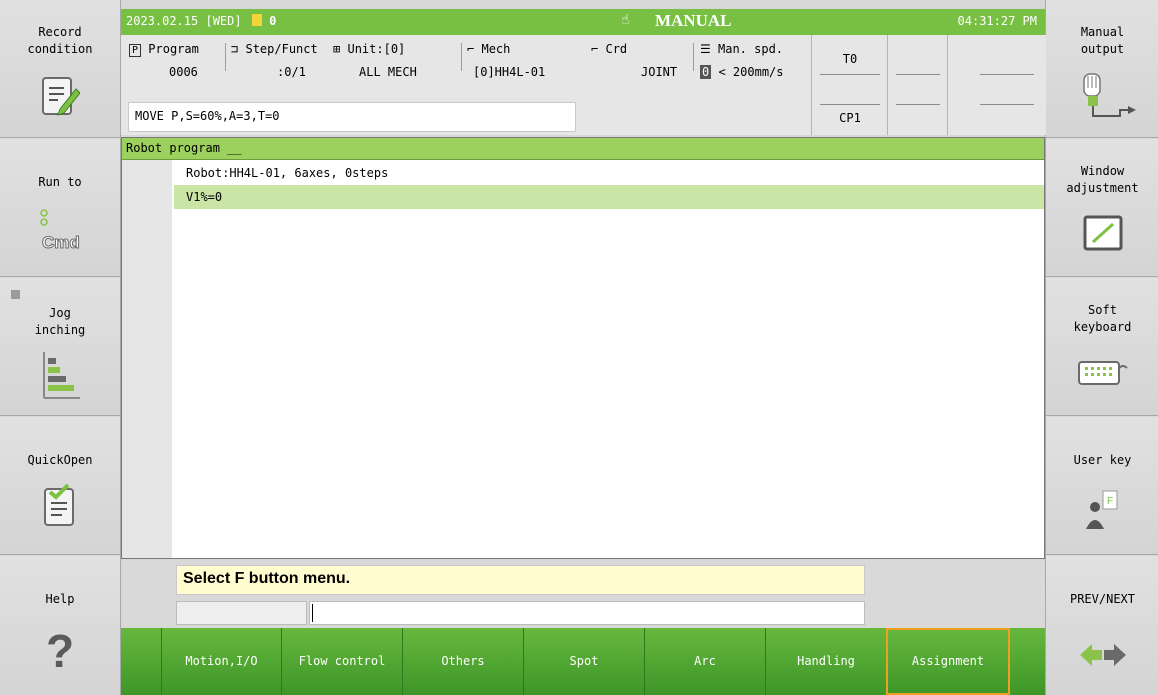 The image size is (1158, 695). Describe the element at coordinates (376, 49) in the screenshot. I see `unit-label: Unit:[0]` at that location.